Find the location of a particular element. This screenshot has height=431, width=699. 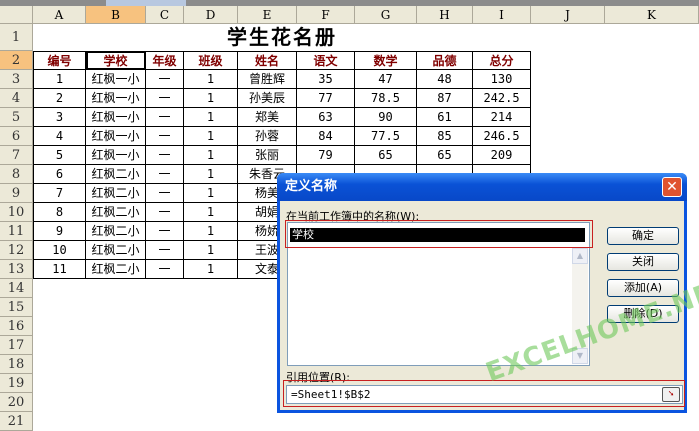

row-header-21: 21 is located at coordinates (16, 421).